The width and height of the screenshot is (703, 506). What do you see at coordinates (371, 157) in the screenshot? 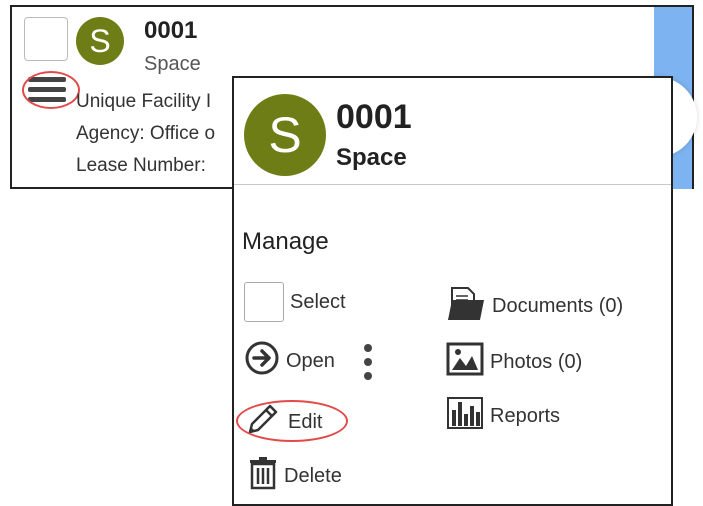
I see `popup-subtitle: Space` at bounding box center [371, 157].